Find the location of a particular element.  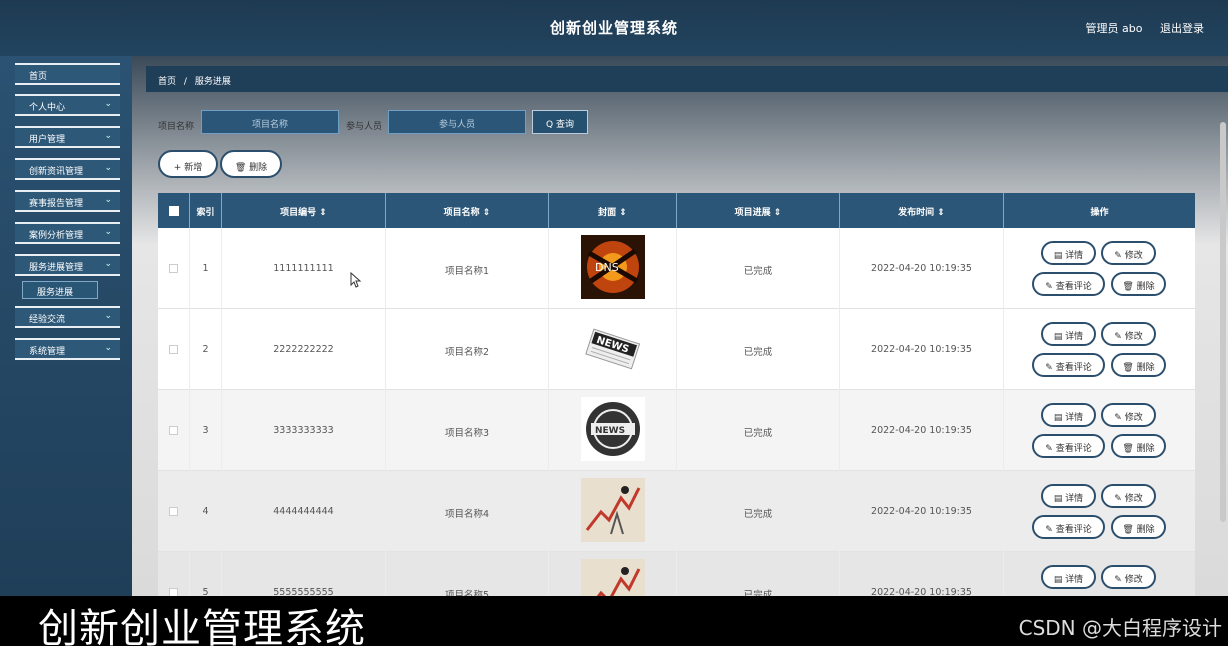

caption-title: 创新创业管理系统 is located at coordinates (202, 626).